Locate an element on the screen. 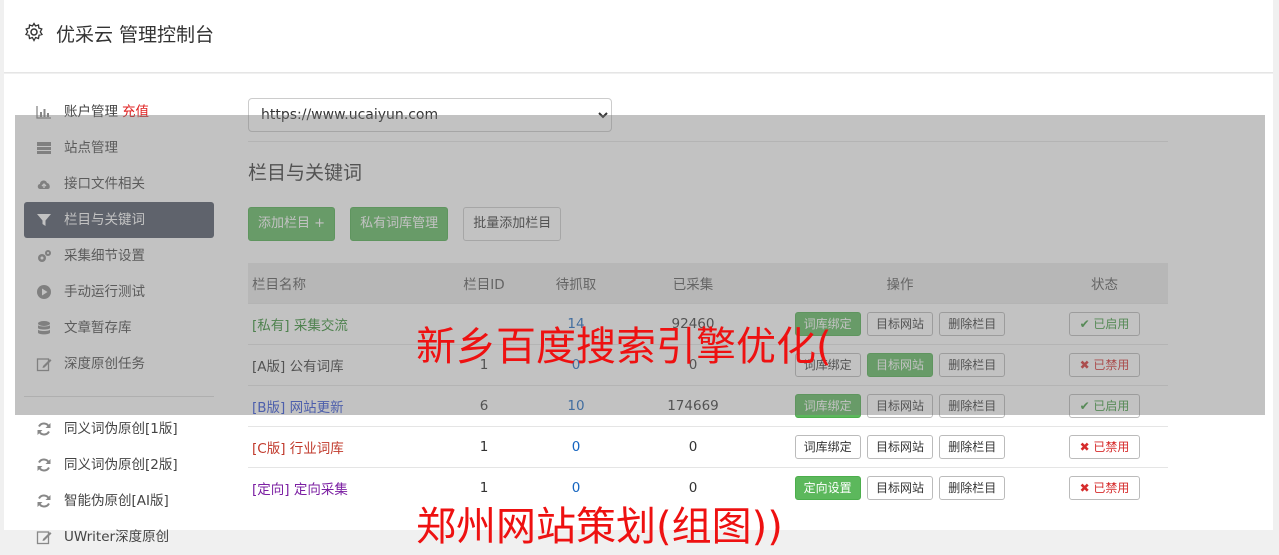 Image resolution: width=1279 pixels, height=555 pixels. bind-lib-button: 词库绑定 is located at coordinates (827, 447).